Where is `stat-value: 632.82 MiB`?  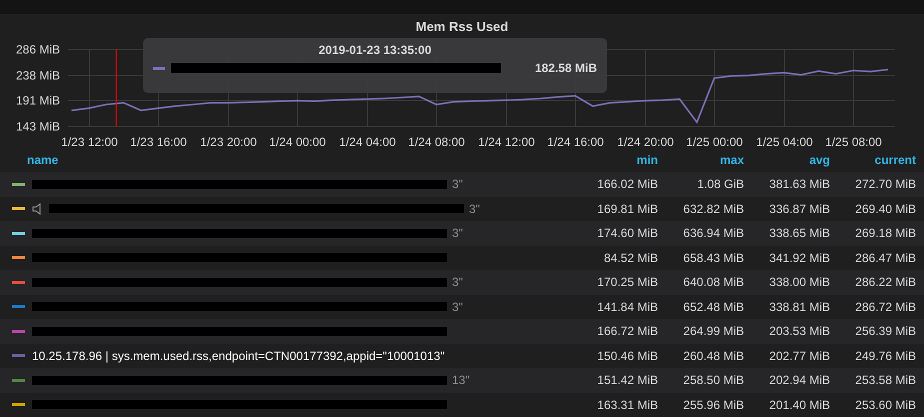 stat-value: 632.82 MiB is located at coordinates (713, 209).